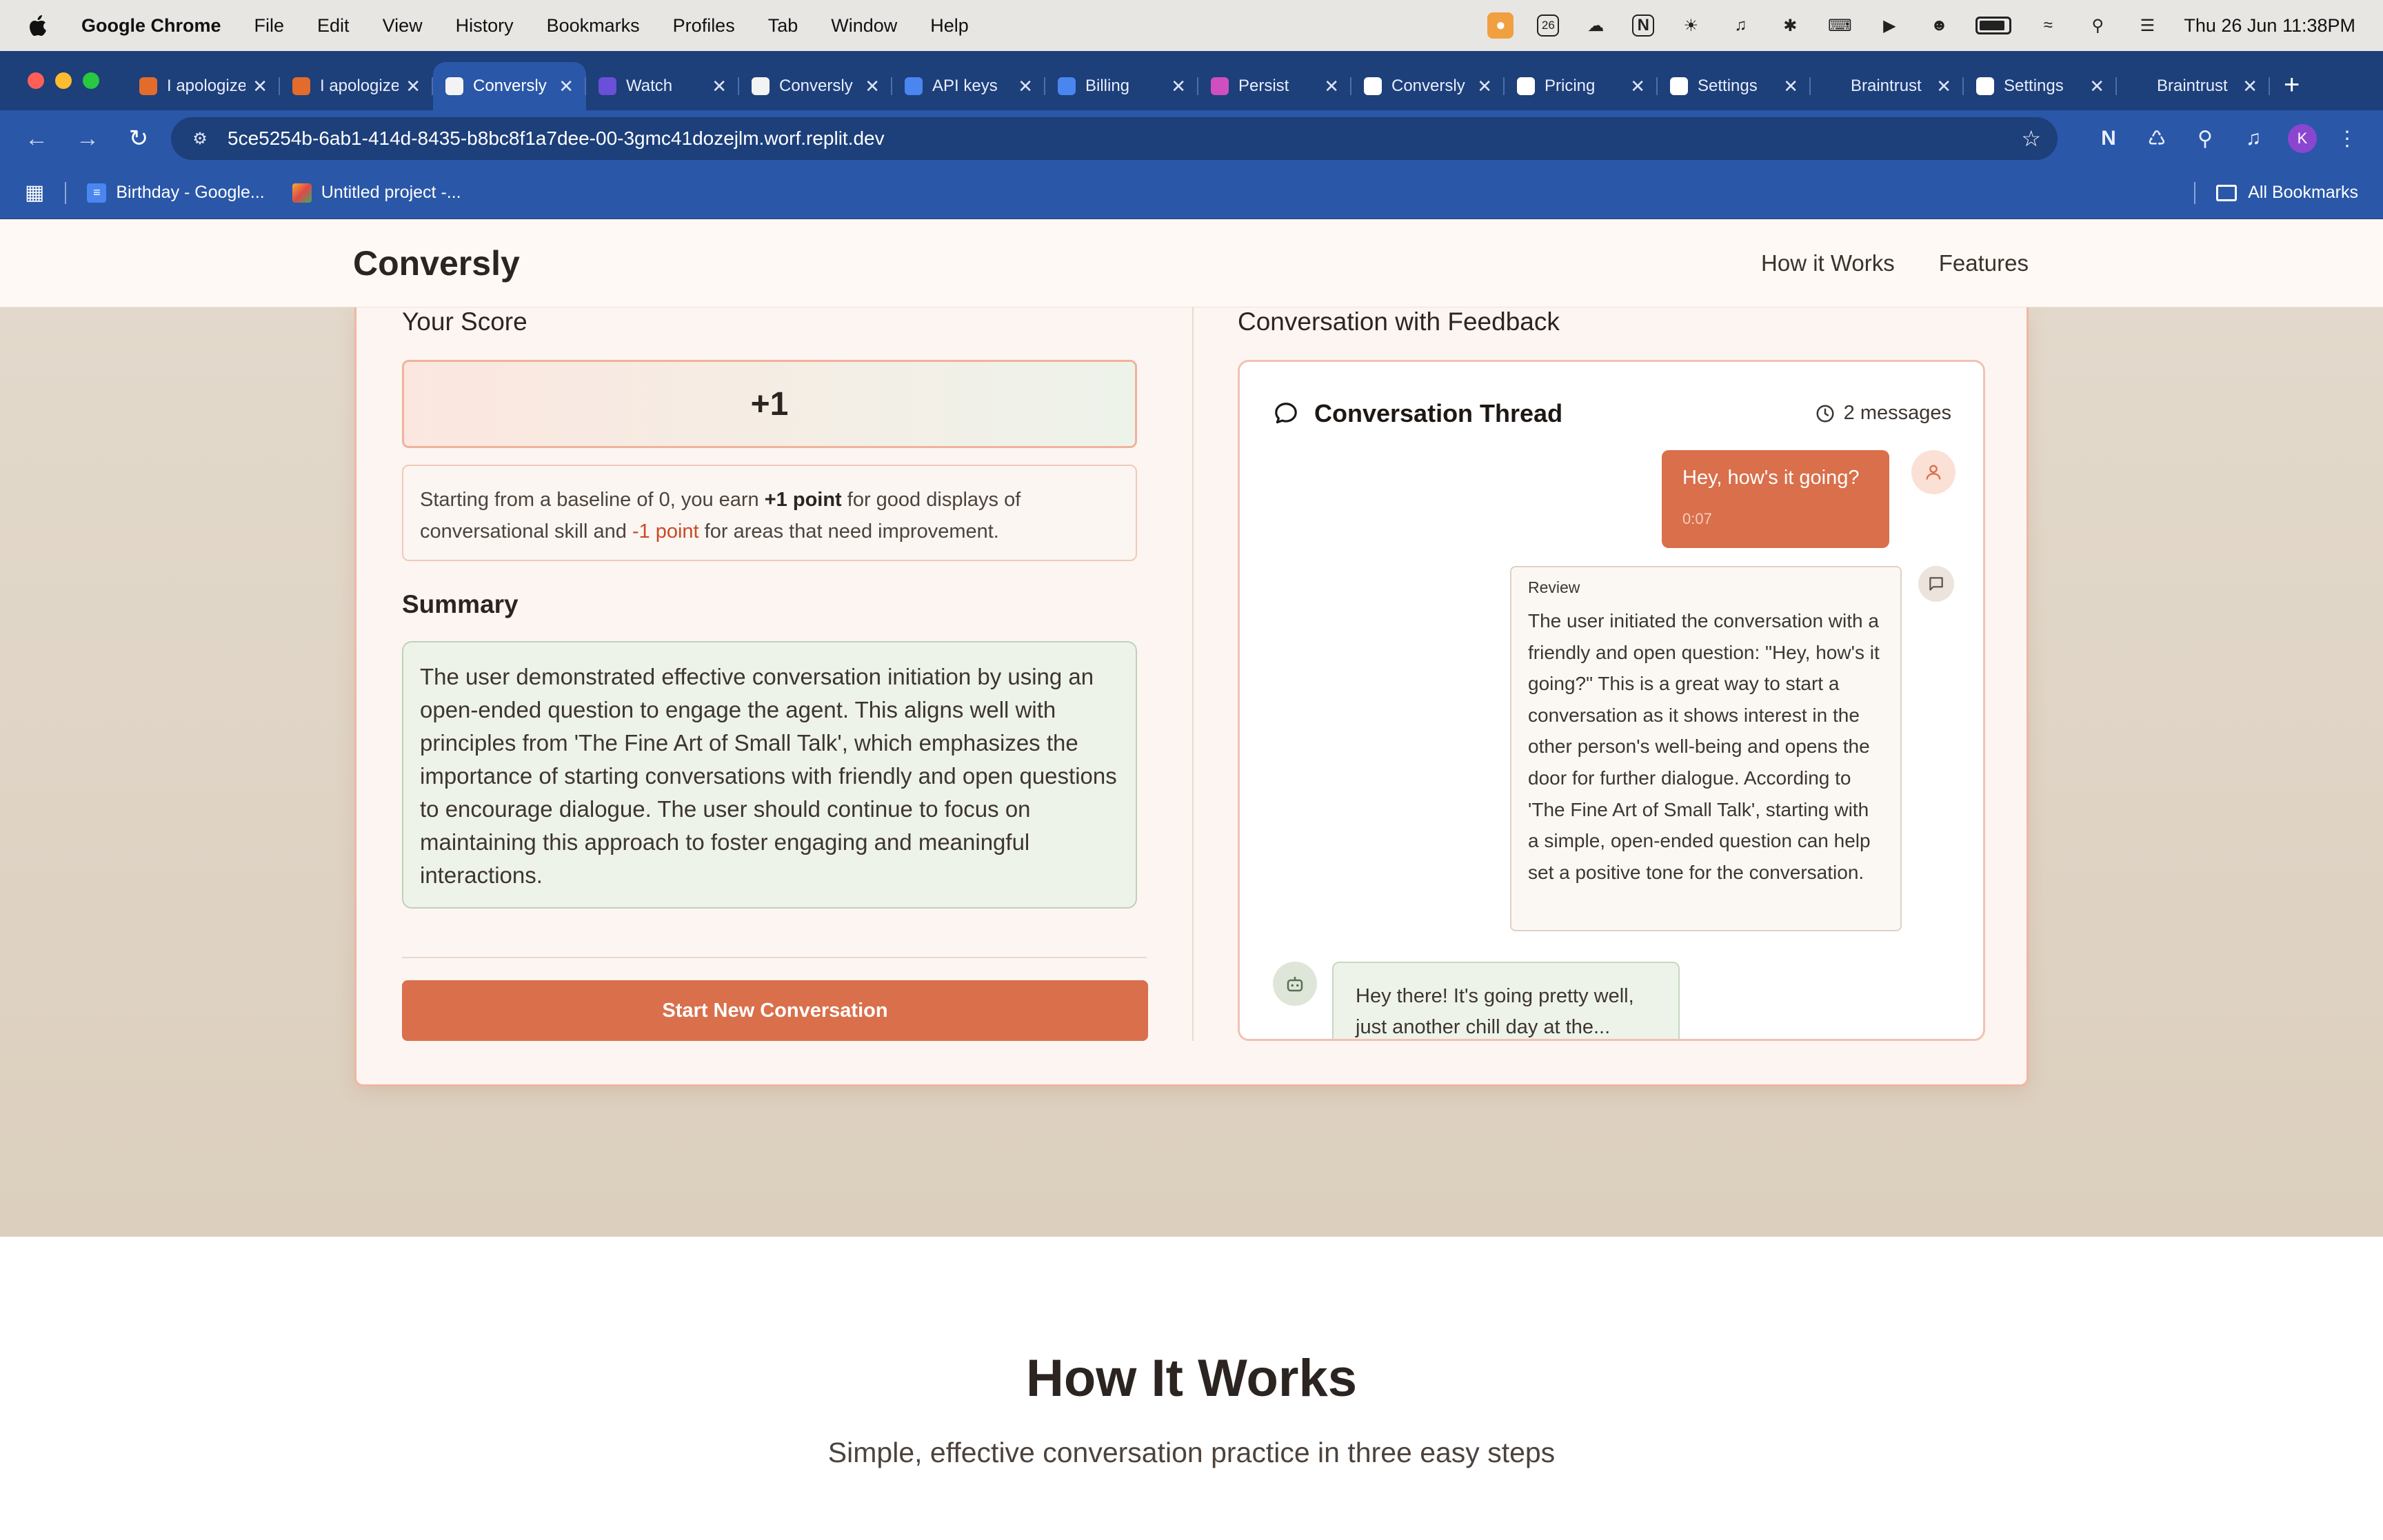 The width and height of the screenshot is (2383, 1540). What do you see at coordinates (1939, 26) in the screenshot?
I see `user-account-icon: ☻` at bounding box center [1939, 26].